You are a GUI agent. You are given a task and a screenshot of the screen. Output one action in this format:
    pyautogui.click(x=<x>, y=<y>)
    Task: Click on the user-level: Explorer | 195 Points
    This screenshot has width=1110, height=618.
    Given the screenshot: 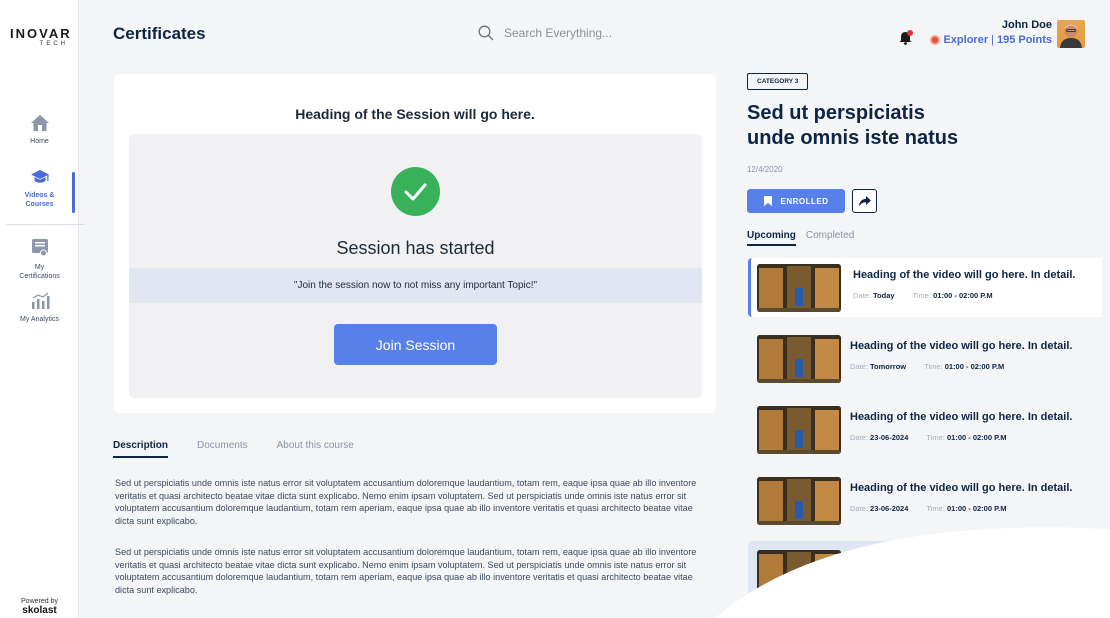 What is the action you would take?
    pyautogui.click(x=991, y=40)
    